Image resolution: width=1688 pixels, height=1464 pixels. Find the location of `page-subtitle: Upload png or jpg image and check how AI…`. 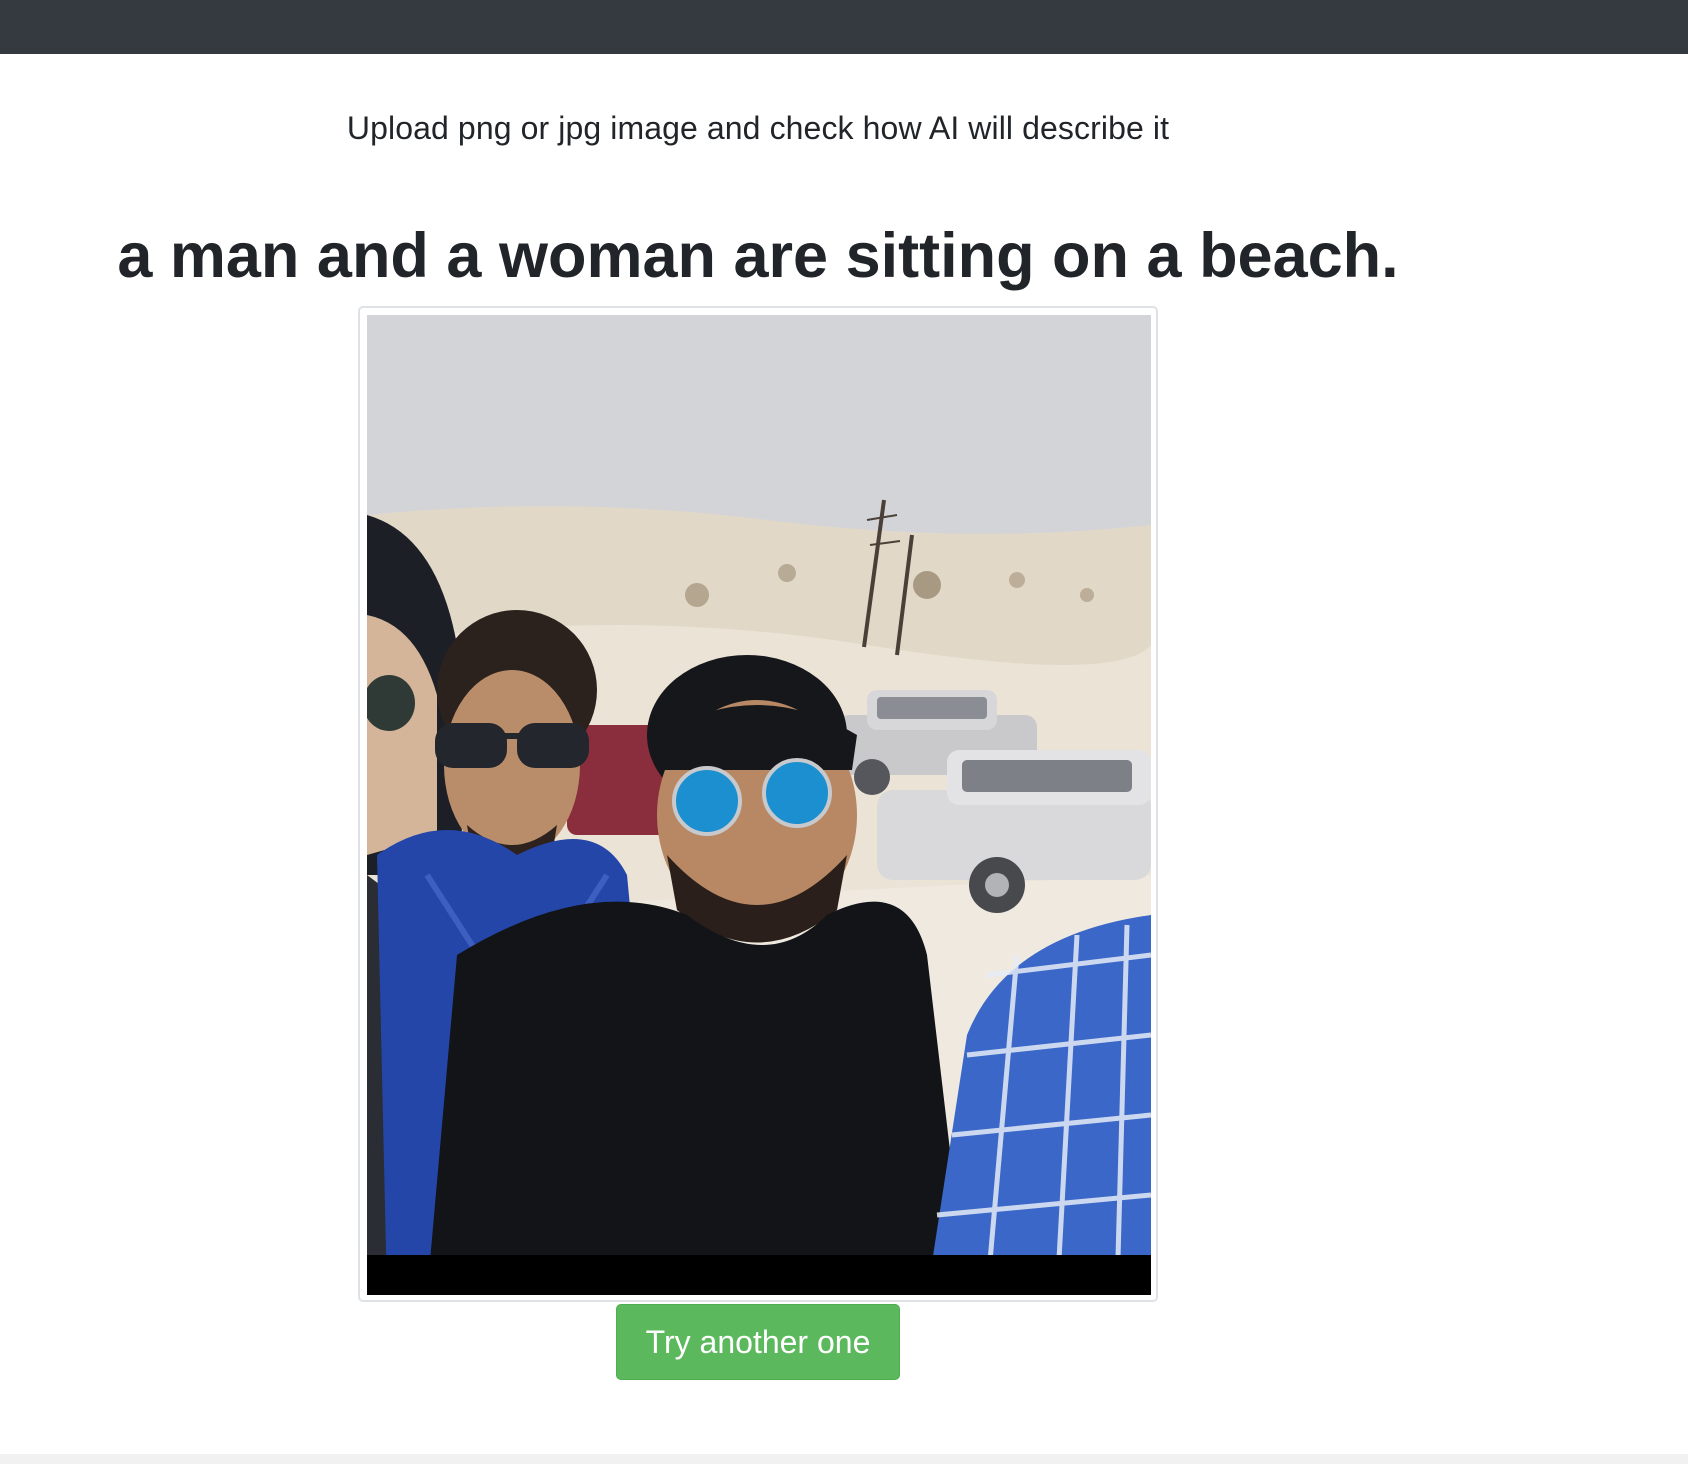

page-subtitle: Upload png or jpg image and check how AI… is located at coordinates (758, 128).